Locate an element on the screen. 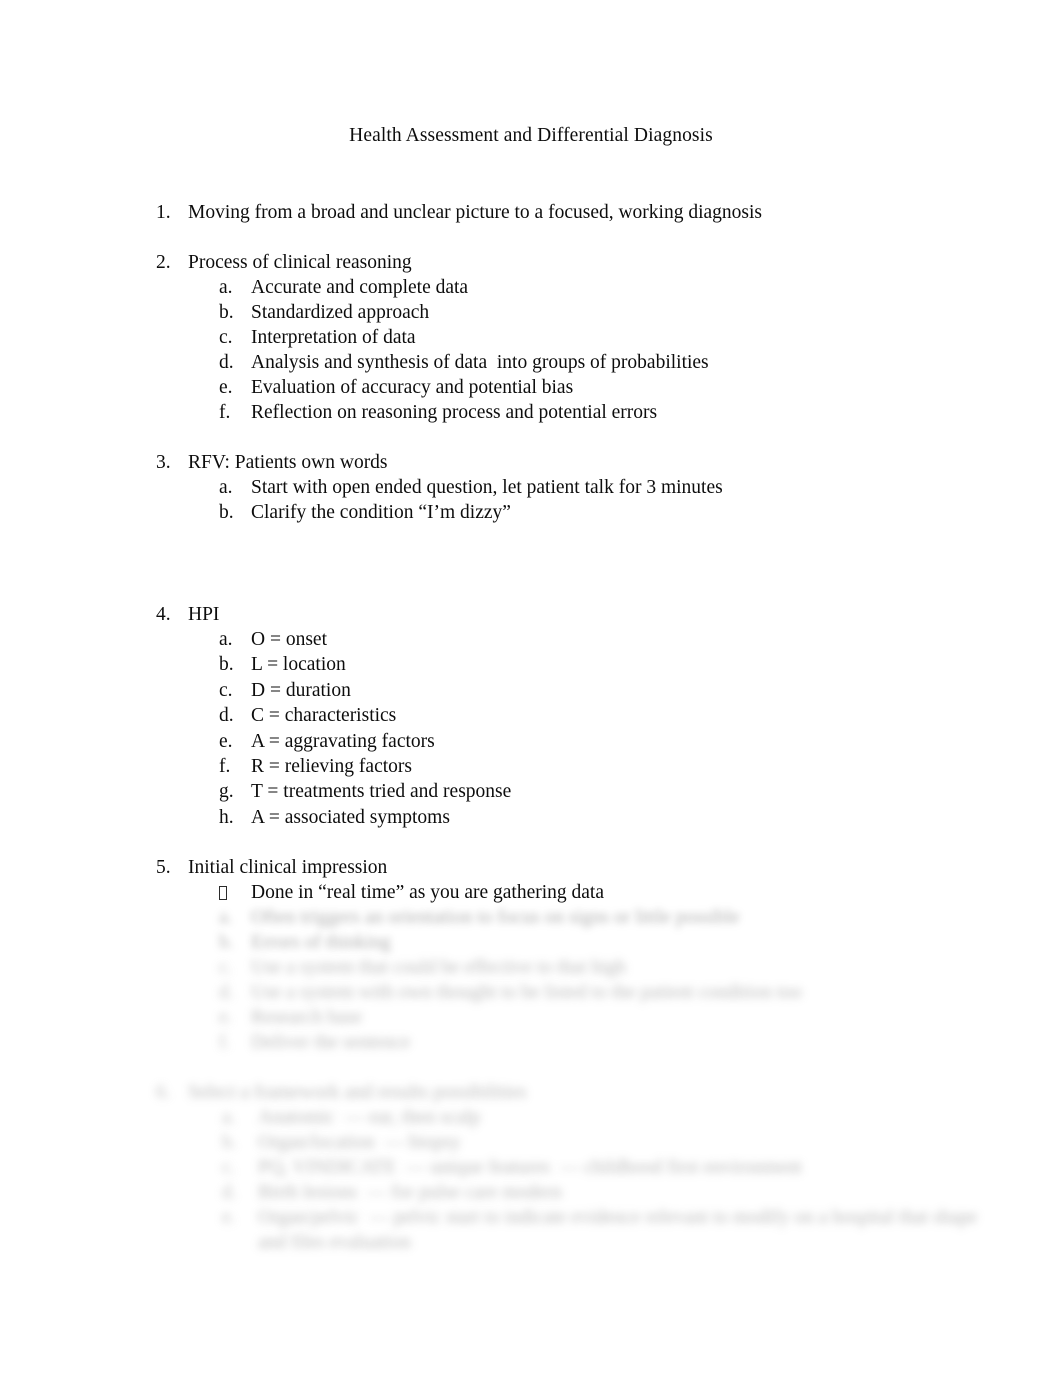  obscured-line: d. Birth lesions — for pulse care modern is located at coordinates (531, 1192).